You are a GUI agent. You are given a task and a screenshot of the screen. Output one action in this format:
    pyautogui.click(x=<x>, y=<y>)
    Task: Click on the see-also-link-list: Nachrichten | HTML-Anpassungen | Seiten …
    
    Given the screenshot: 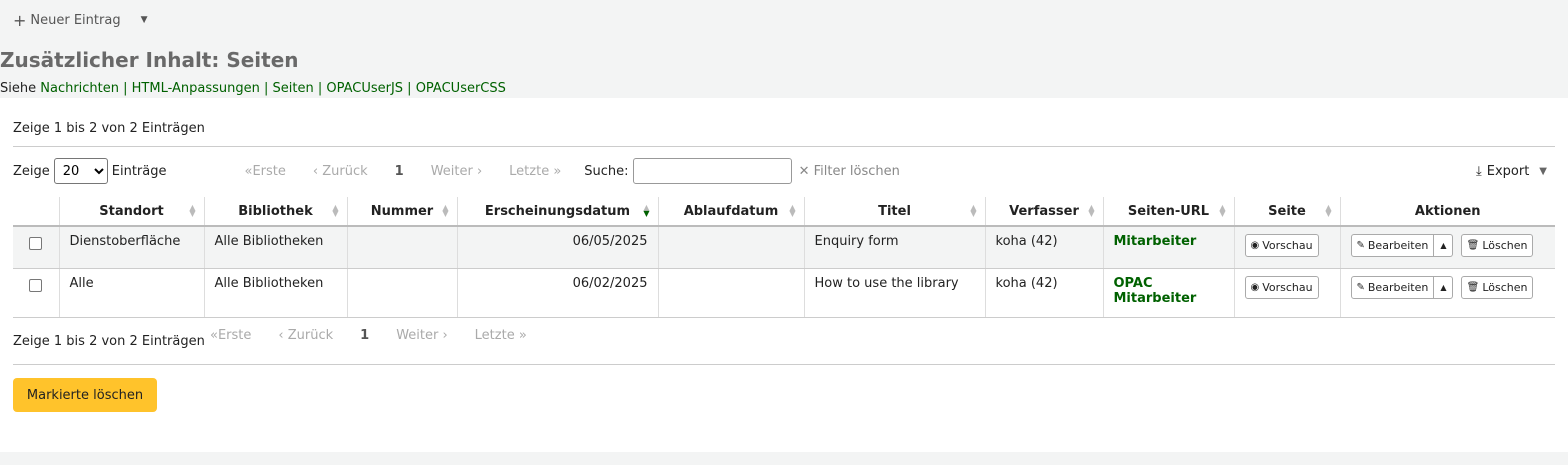 What is the action you would take?
    pyautogui.click(x=273, y=88)
    